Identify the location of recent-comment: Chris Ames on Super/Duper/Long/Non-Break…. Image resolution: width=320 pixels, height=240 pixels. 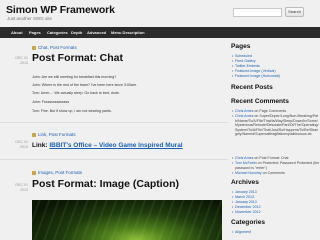
(276, 125).